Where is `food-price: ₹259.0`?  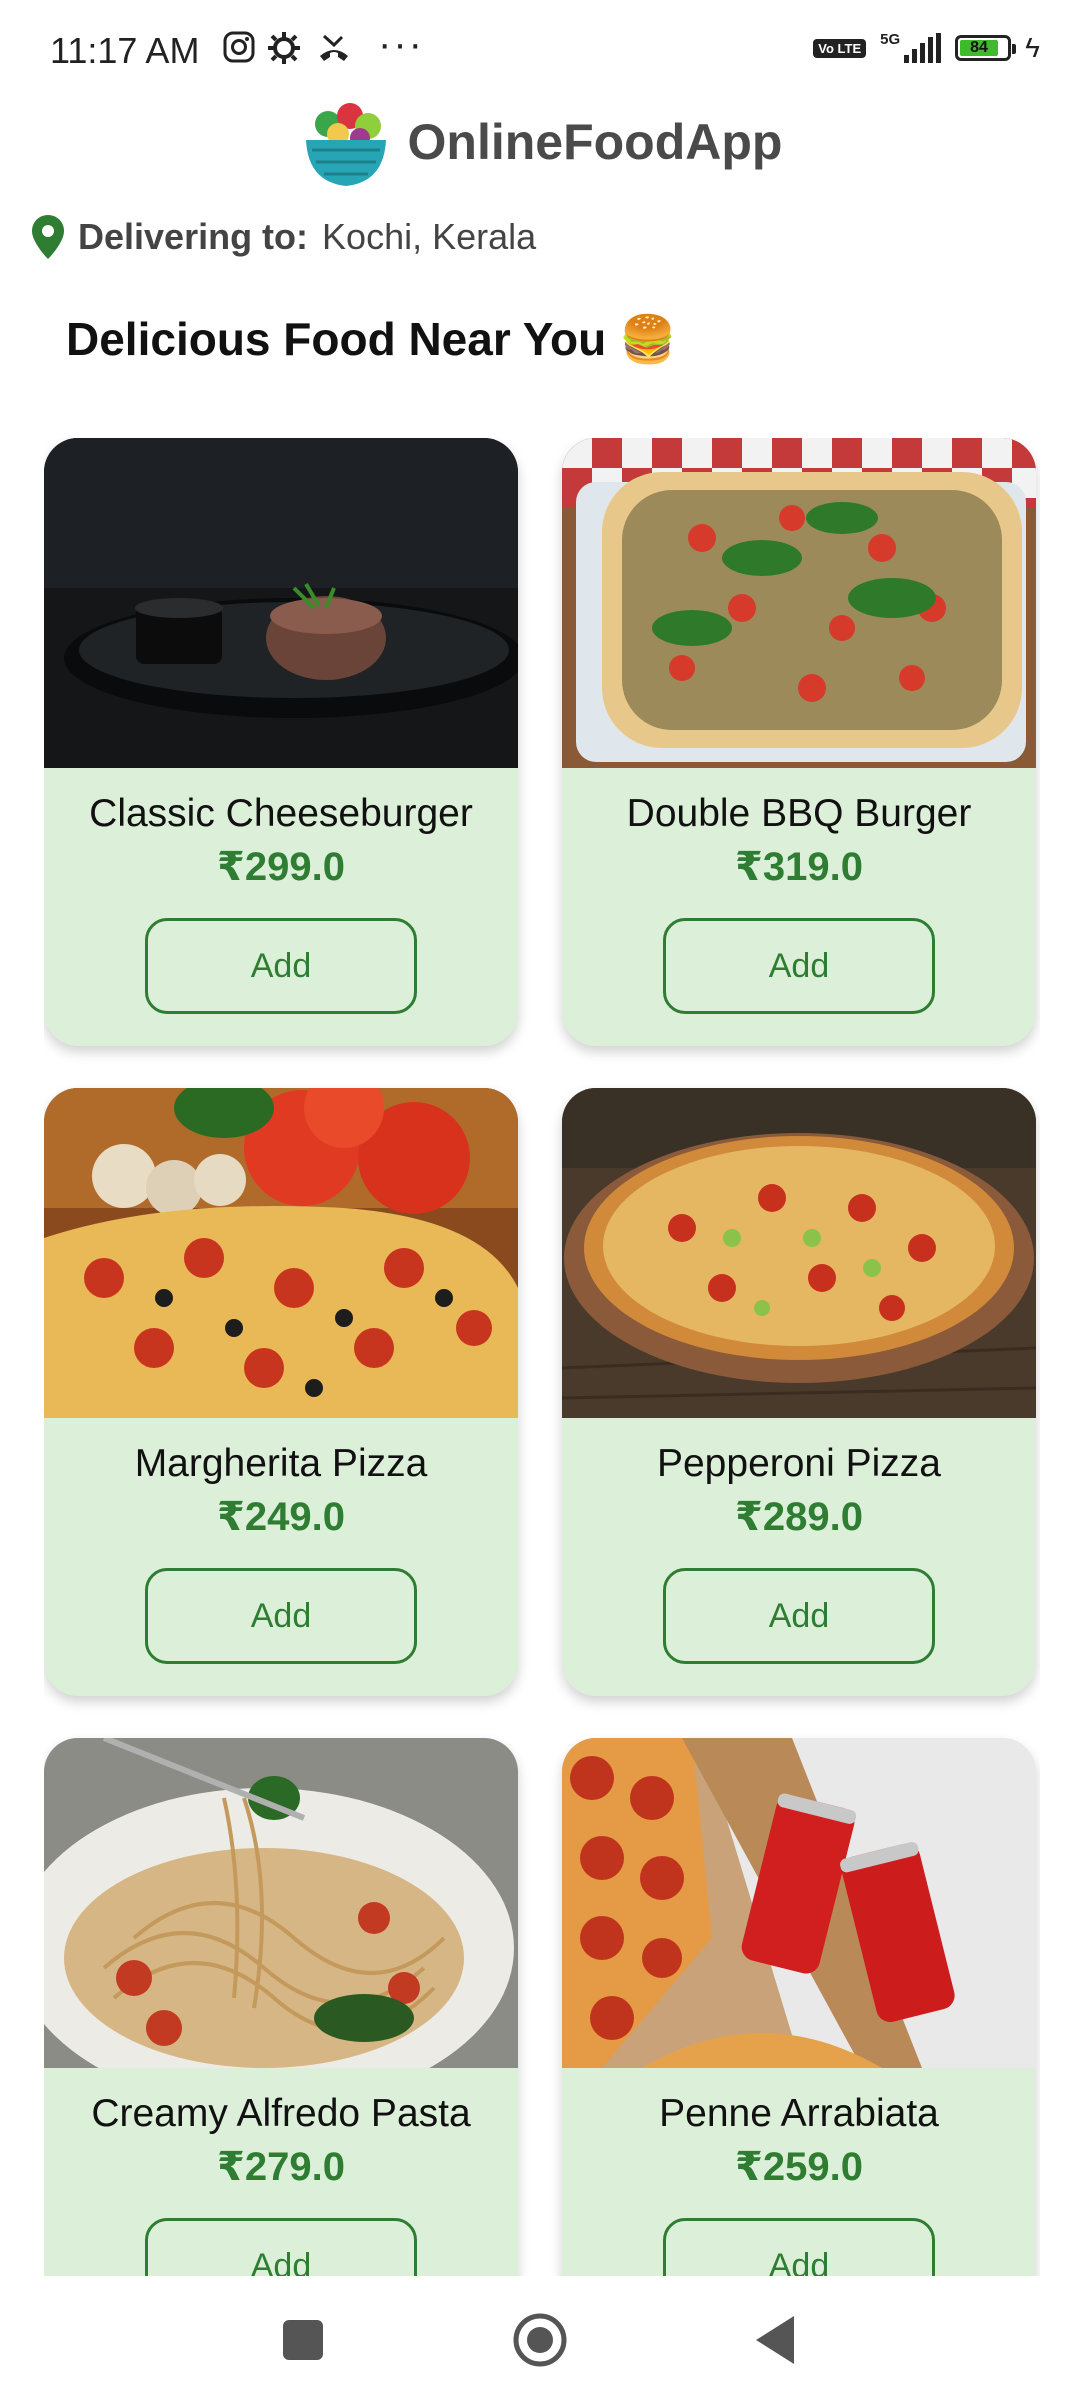
food-price: ₹259.0 is located at coordinates (799, 2167).